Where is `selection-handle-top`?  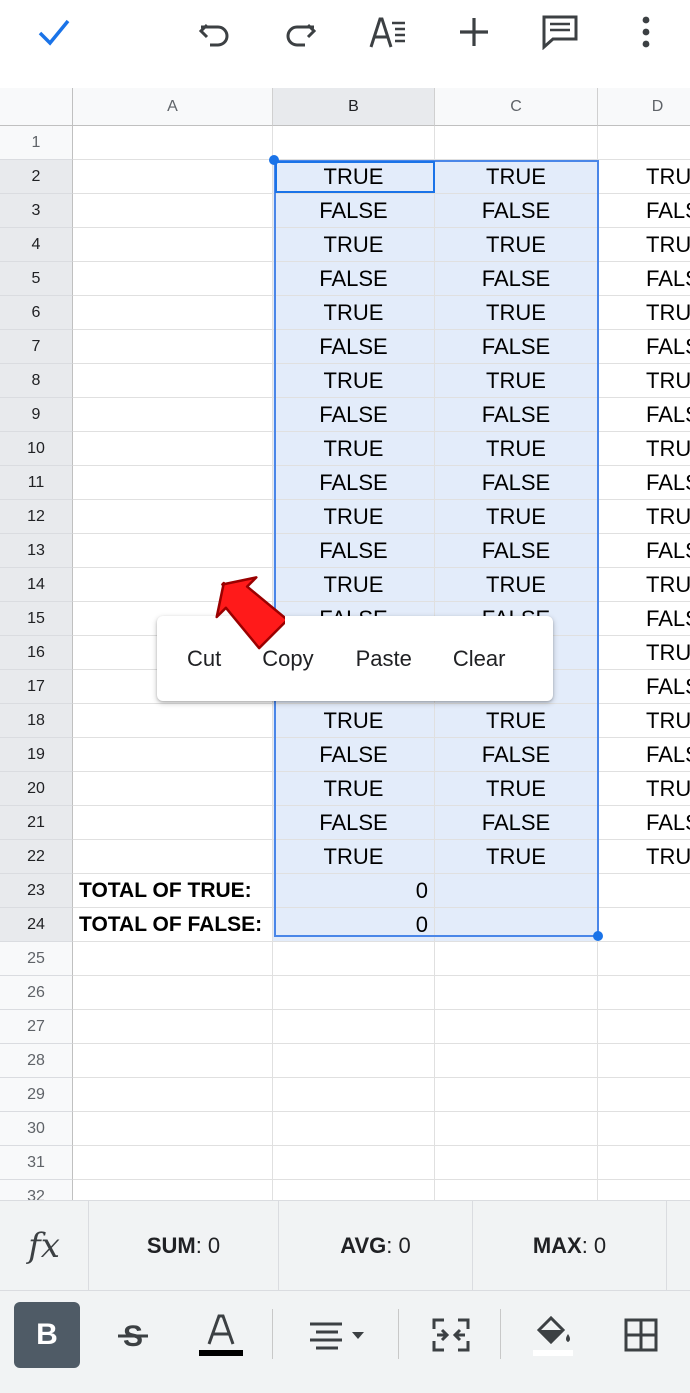
selection-handle-top is located at coordinates (274, 160).